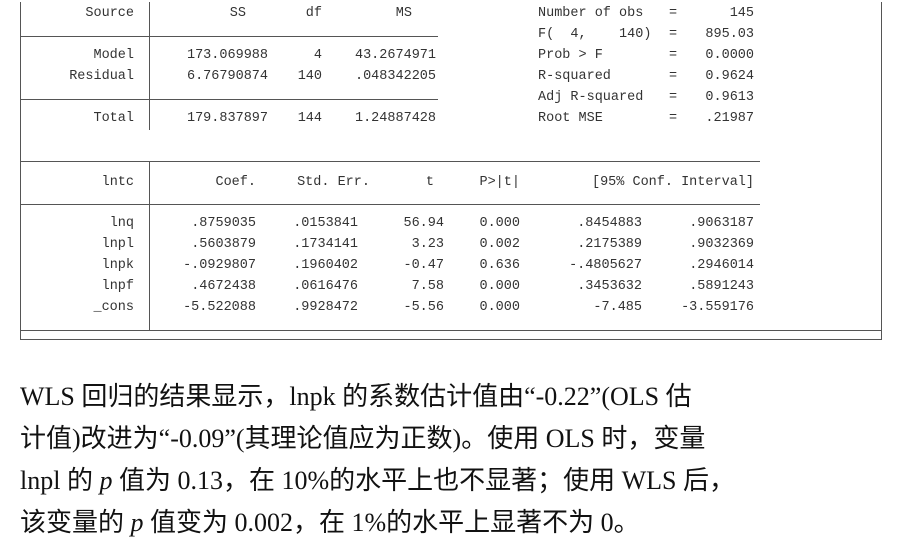 This screenshot has width=902, height=544. I want to click on coef-p: 0.002, so click(499, 244).